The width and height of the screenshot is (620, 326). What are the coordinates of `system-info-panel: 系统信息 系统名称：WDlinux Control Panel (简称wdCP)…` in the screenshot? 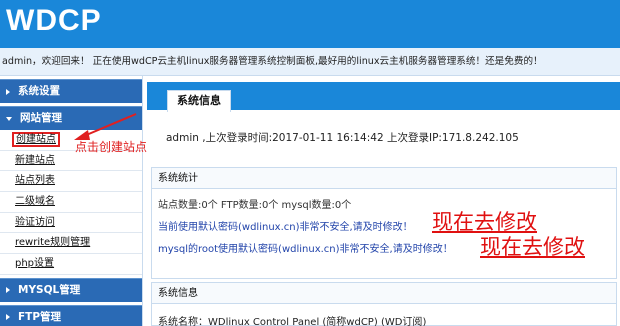 It's located at (384, 304).